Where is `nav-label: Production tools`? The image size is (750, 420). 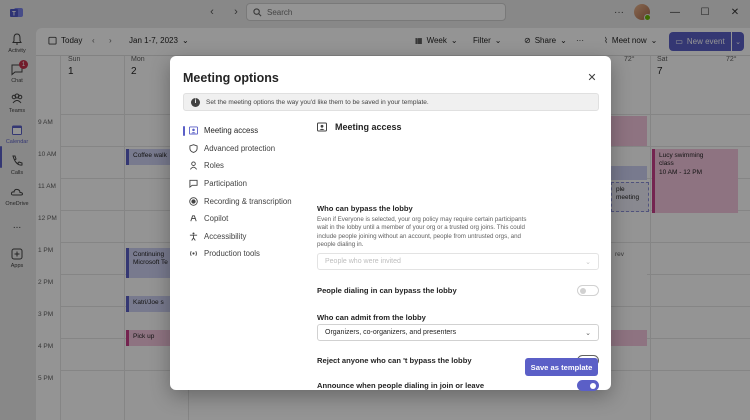 nav-label: Production tools is located at coordinates (232, 254).